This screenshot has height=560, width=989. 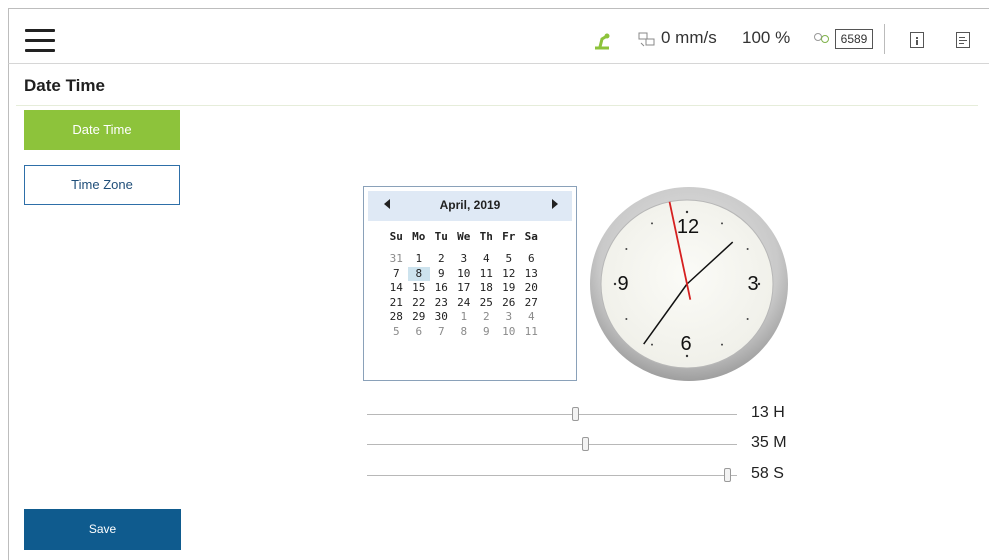 What do you see at coordinates (64, 85) in the screenshot?
I see `page-title: Date Time` at bounding box center [64, 85].